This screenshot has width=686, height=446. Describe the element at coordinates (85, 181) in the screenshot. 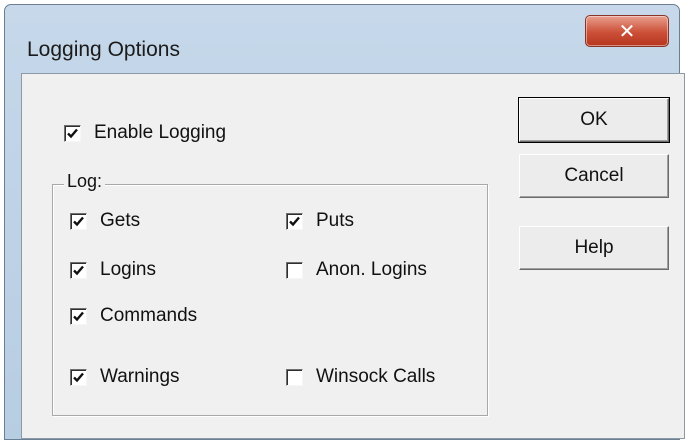

I see `log-group-label: Log:` at that location.